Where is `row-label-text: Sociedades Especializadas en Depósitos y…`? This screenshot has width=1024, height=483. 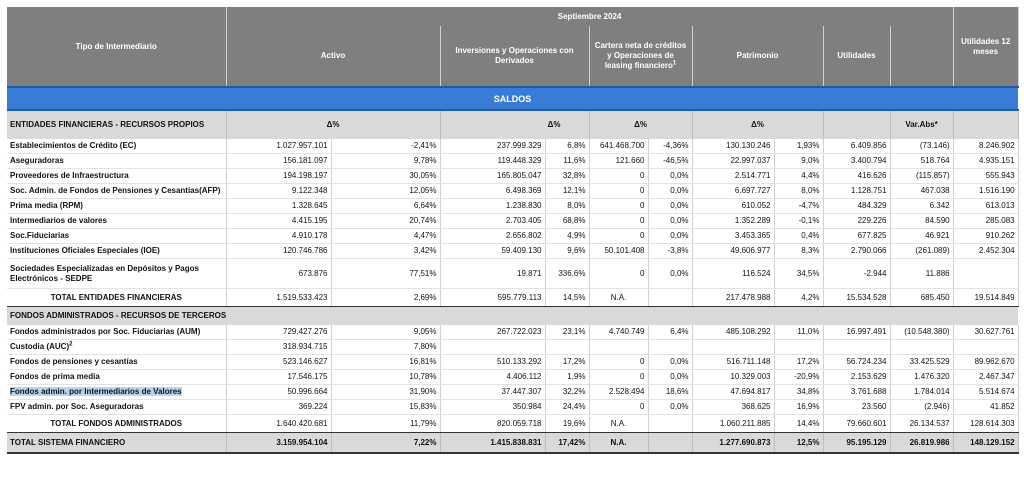
row-label-text: Sociedades Especializadas en Depósitos y… is located at coordinates (104, 273).